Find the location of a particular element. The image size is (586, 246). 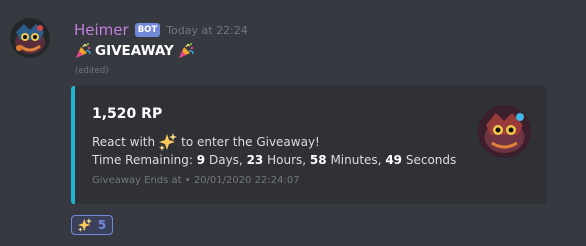

message-text: GIVEAWAY is located at coordinates (134, 51).